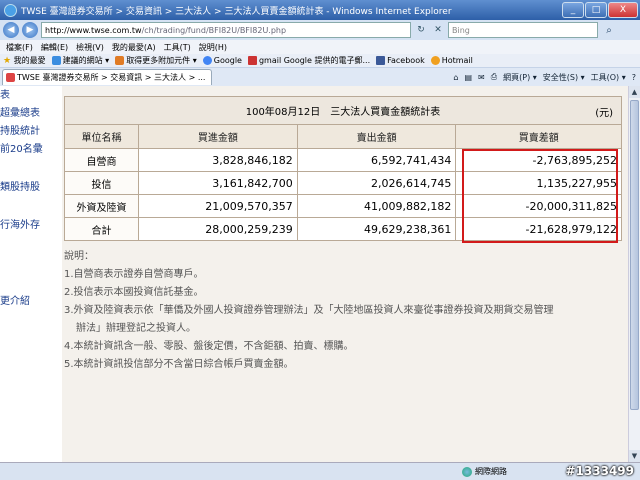  What do you see at coordinates (609, 30) in the screenshot?
I see `search-icon: ⌕` at bounding box center [609, 30].